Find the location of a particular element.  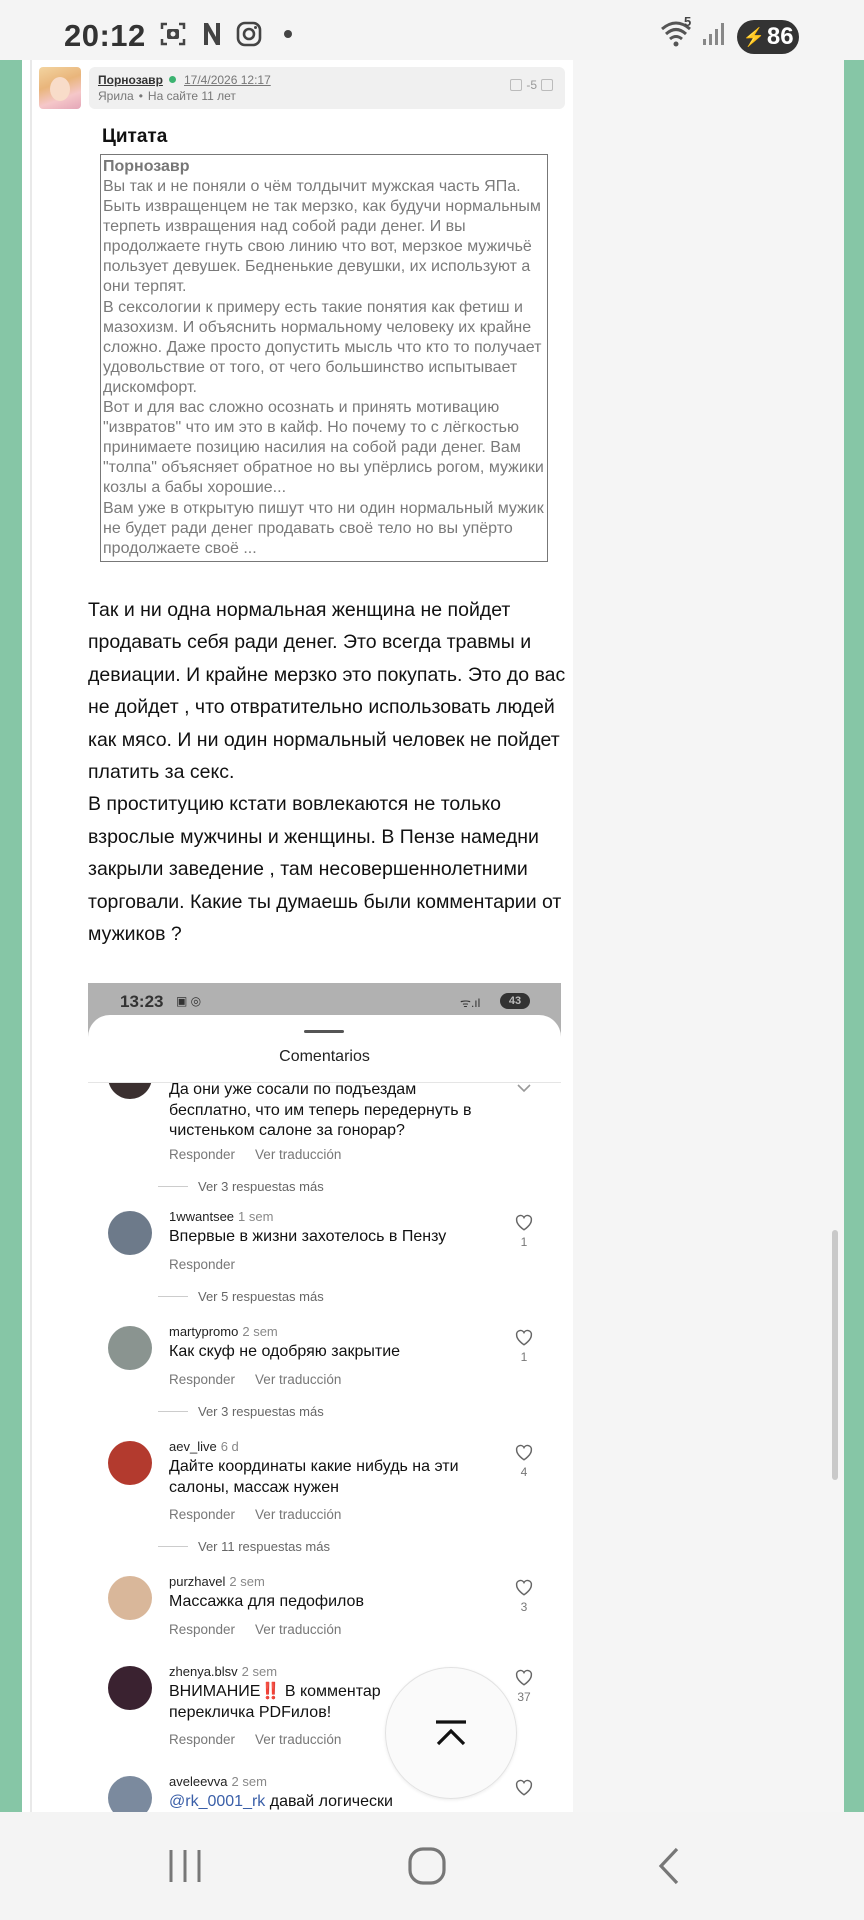

like-button is located at coordinates (524, 1787).